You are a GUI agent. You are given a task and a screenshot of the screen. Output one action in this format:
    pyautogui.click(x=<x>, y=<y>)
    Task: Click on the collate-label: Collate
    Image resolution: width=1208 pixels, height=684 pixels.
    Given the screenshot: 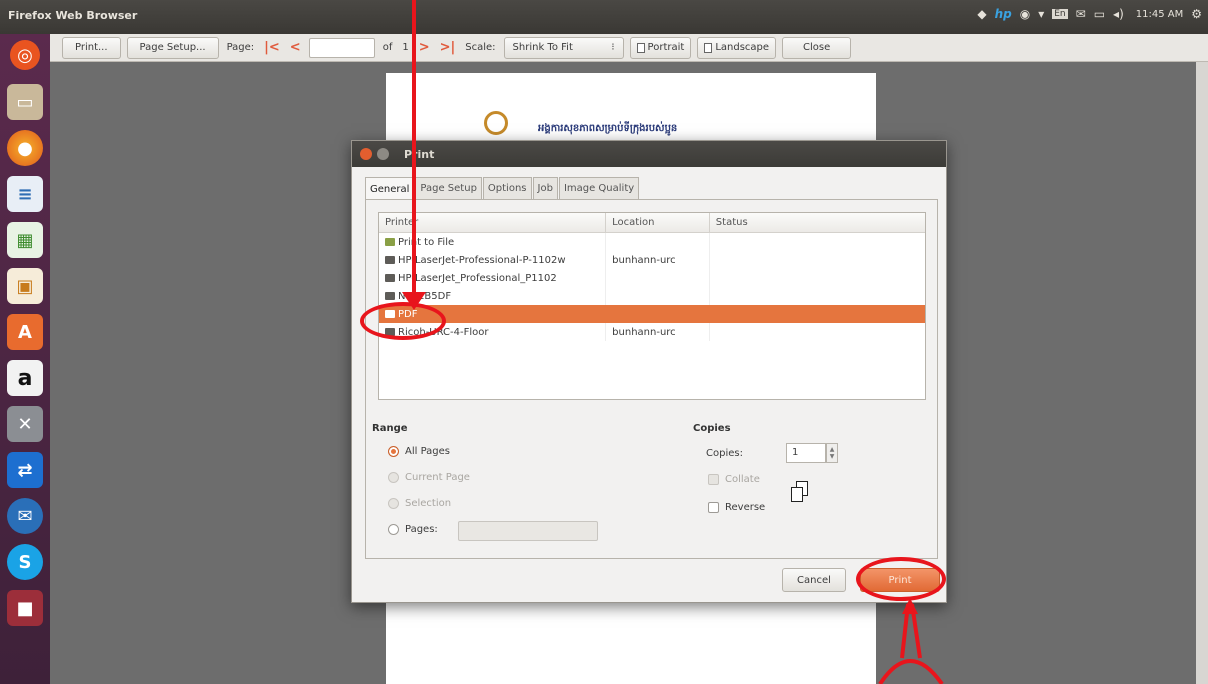 What is the action you would take?
    pyautogui.click(x=742, y=479)
    